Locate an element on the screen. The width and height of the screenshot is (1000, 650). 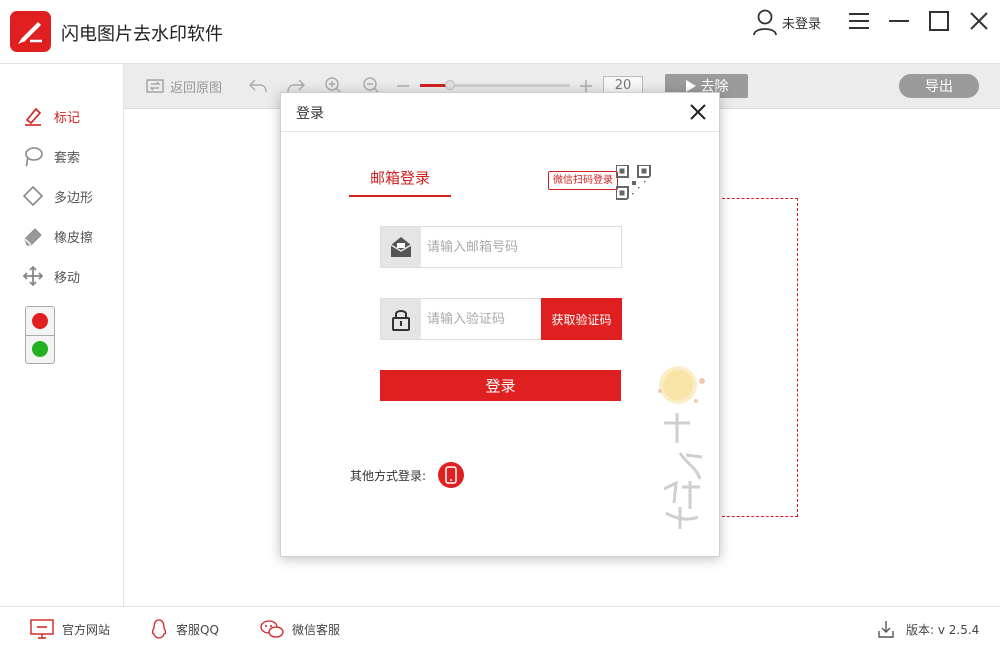
minimize-icon is located at coordinates (899, 21).